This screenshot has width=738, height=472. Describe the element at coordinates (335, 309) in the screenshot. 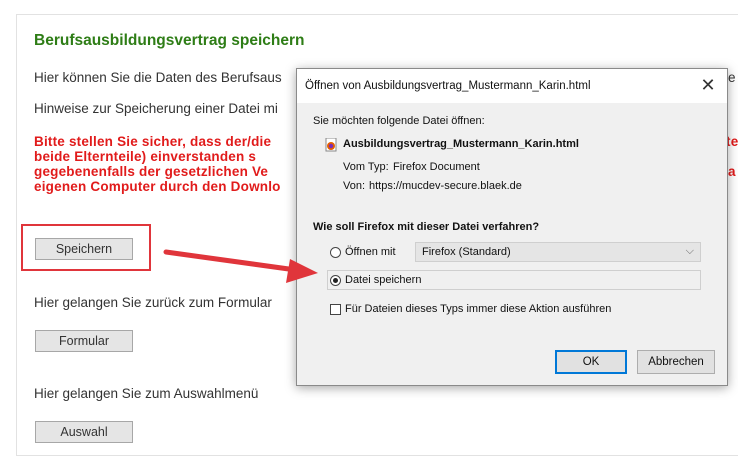

I see `always-action-checkbox` at that location.